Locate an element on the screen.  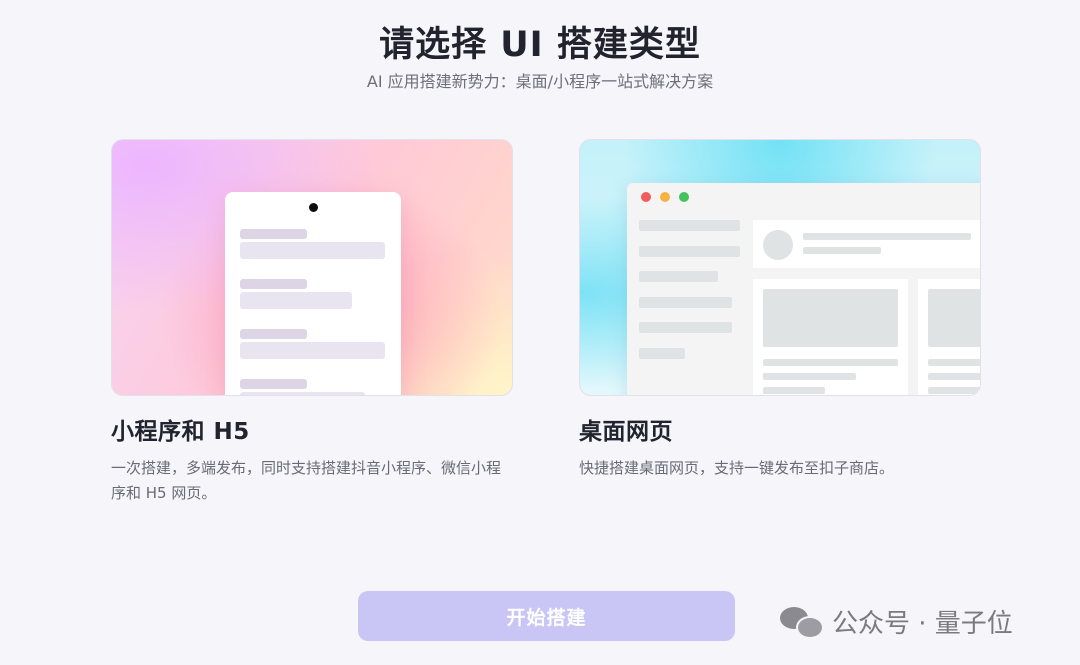
option-description: 快捷搭建桌面网页，支持一键发布至扣子商店。 is located at coordinates (737, 468).